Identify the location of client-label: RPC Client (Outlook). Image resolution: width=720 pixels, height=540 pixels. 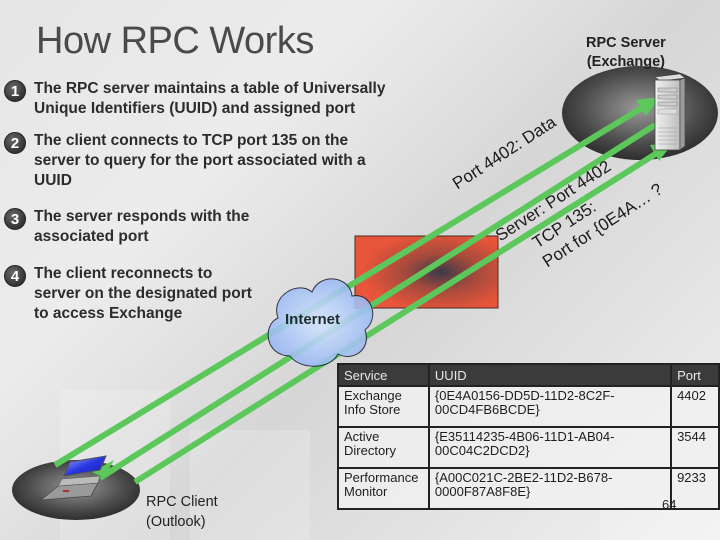
(182, 512).